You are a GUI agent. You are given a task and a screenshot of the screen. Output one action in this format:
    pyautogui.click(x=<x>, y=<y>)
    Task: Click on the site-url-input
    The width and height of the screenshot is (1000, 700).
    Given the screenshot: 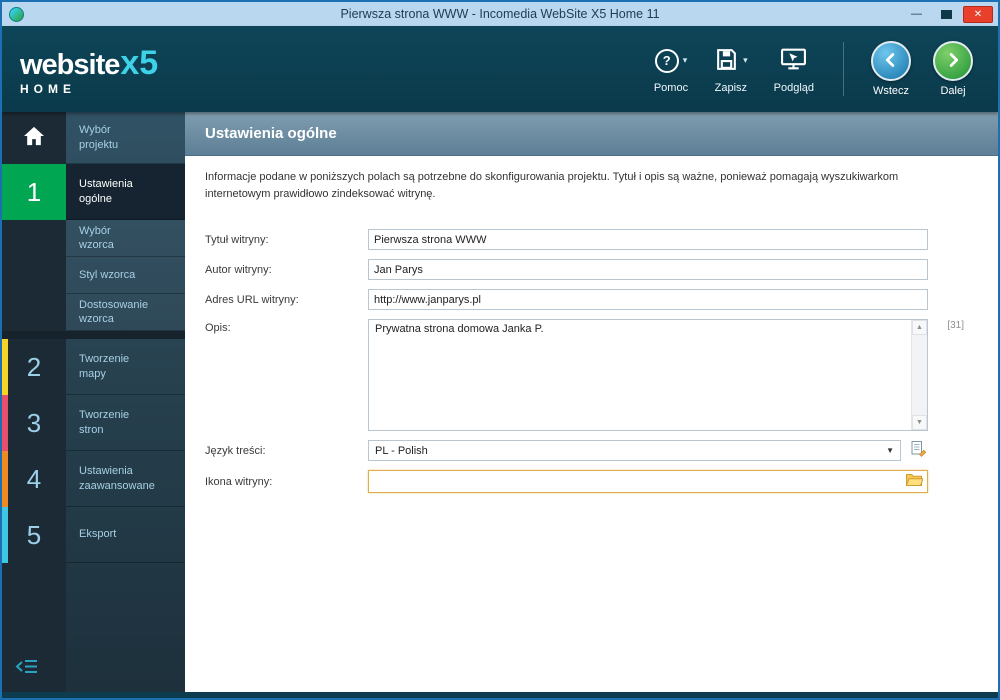 What is the action you would take?
    pyautogui.click(x=648, y=300)
    